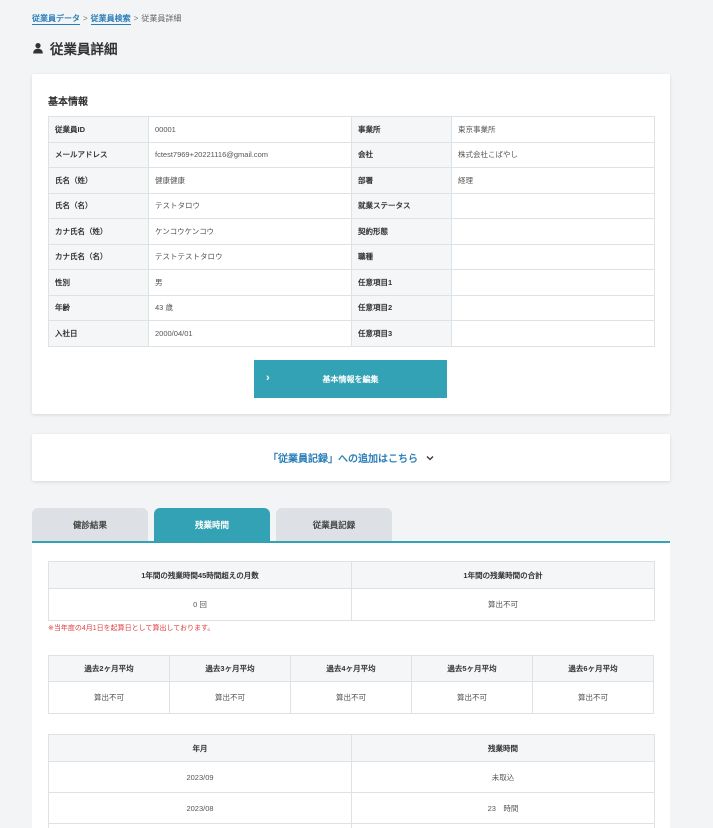 This screenshot has width=713, height=828. What do you see at coordinates (200, 808) in the screenshot?
I see `month-cell: 2023/08` at bounding box center [200, 808].